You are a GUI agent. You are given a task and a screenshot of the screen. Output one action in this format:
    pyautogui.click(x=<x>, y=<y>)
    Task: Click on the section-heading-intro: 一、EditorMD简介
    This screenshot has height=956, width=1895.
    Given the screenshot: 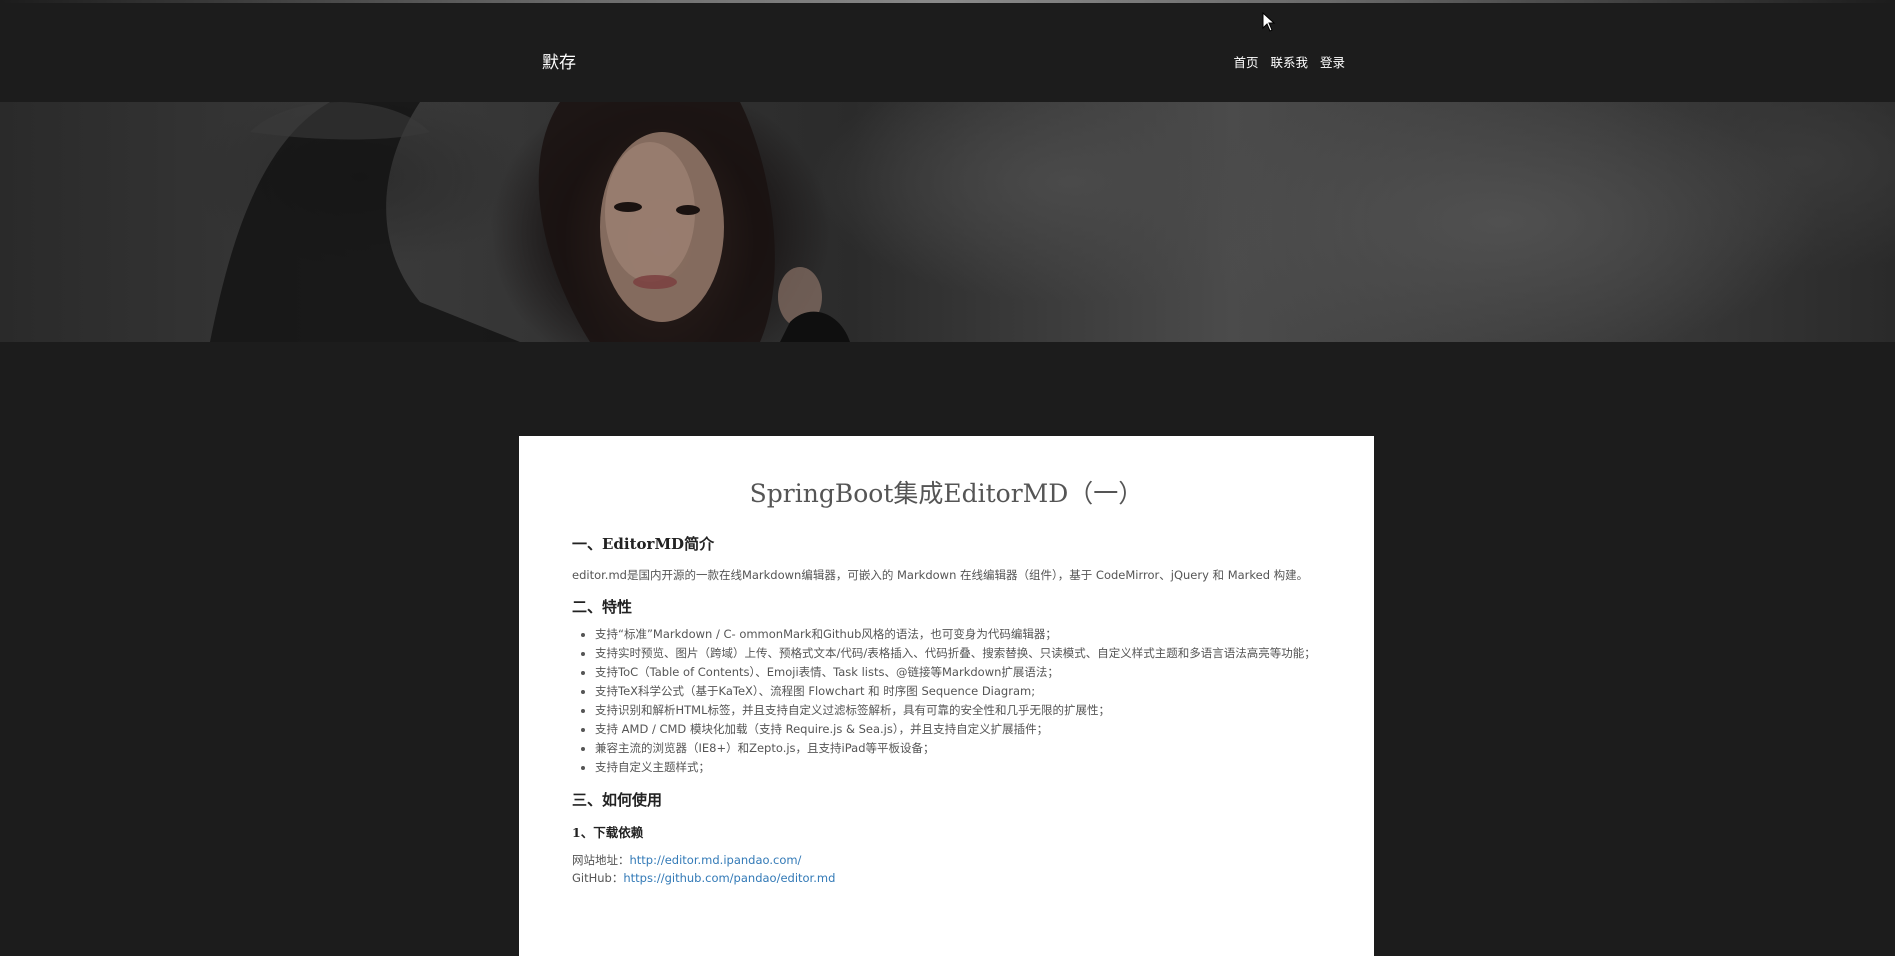 What is the action you would take?
    pyautogui.click(x=643, y=544)
    